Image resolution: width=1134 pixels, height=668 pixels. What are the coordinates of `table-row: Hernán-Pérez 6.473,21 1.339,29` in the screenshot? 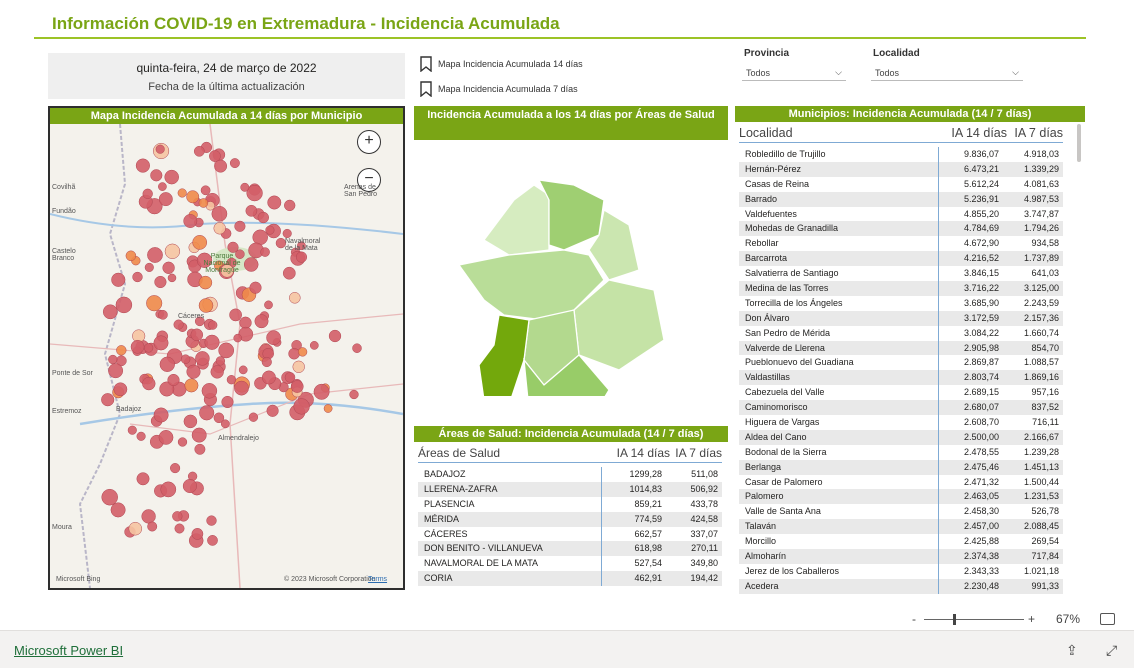 It's located at (901, 169).